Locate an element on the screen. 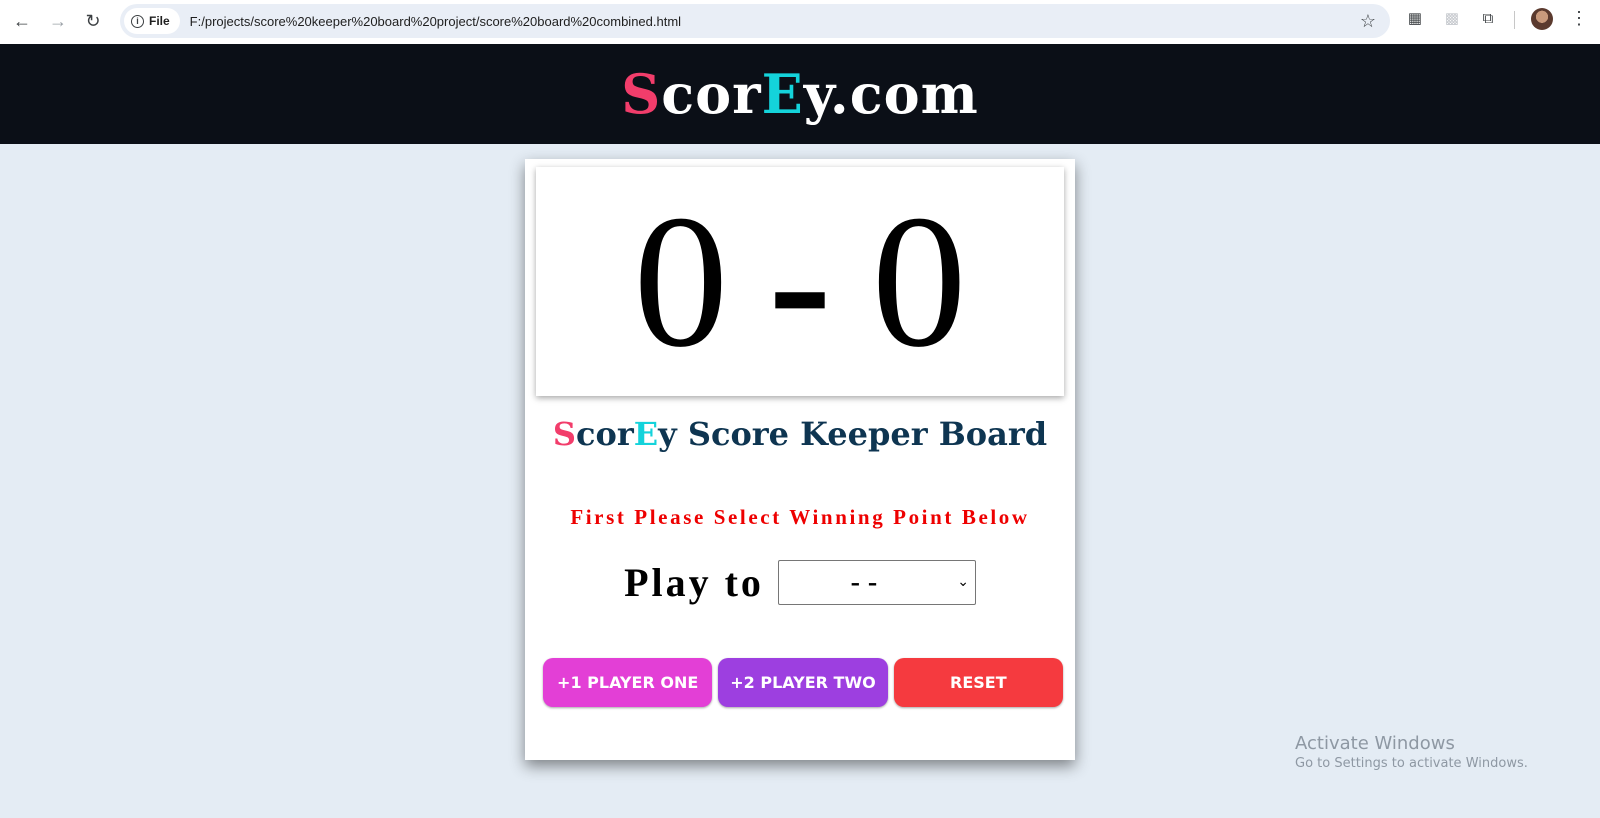 The image size is (1600, 818). site-logo: ScorEy.com is located at coordinates (800, 94).